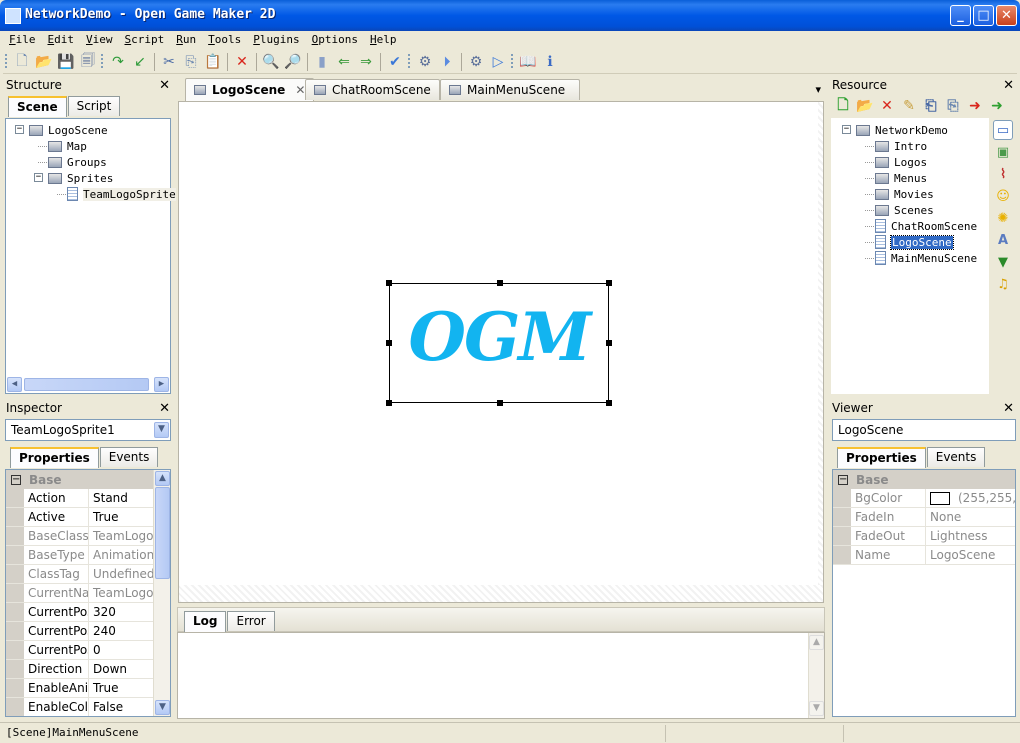 The height and width of the screenshot is (743, 1020). I want to click on property-row: ClassTag Undefined, so click(88, 574).